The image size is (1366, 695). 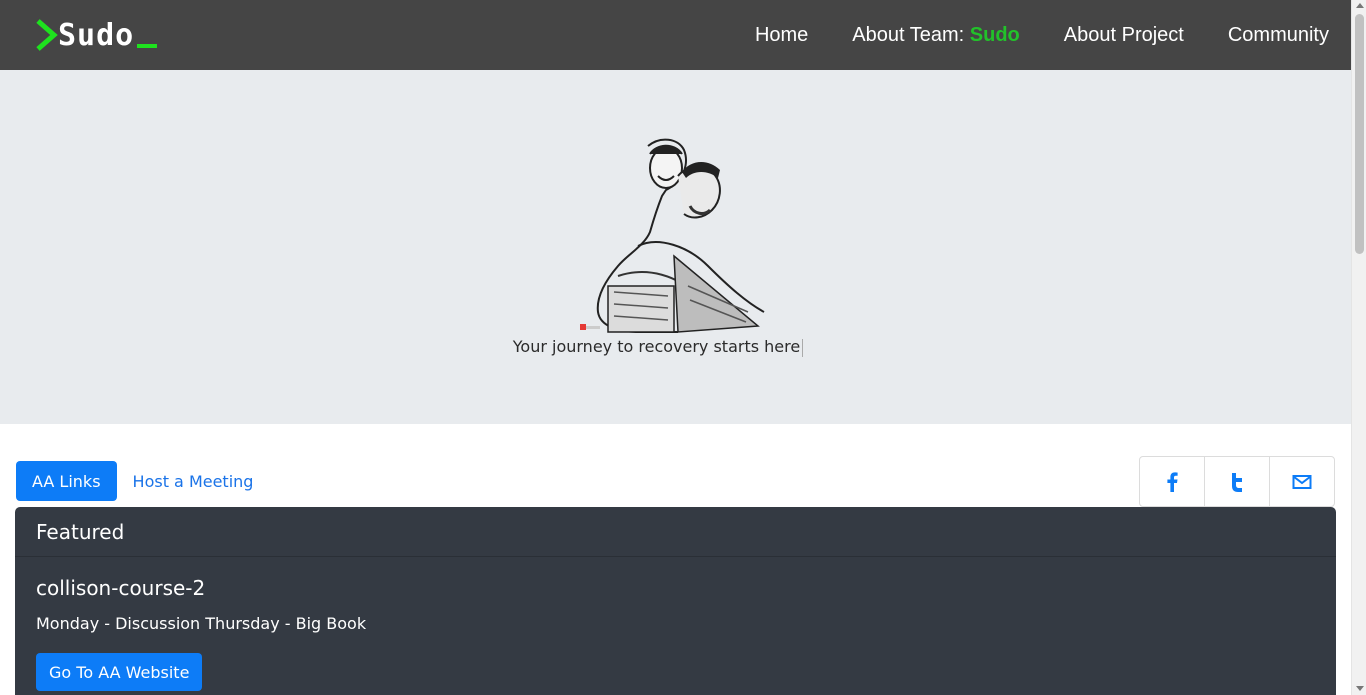 I want to click on link-tabs: AA Links Host a Meeting, so click(x=142, y=481).